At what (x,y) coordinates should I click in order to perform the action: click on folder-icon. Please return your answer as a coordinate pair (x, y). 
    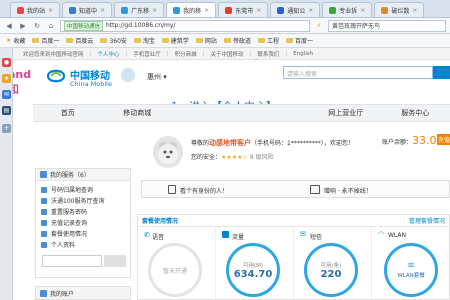
    Looking at the image, I should click on (261, 40).